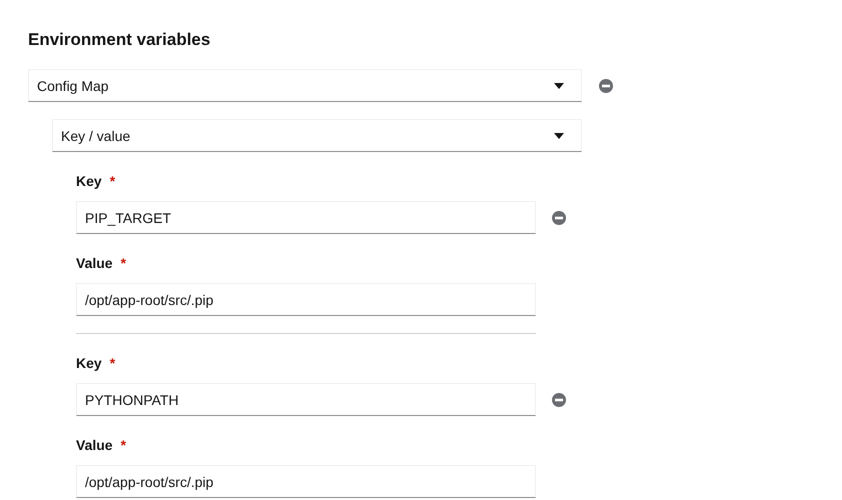 This screenshot has width=842, height=500. What do you see at coordinates (306, 217) in the screenshot?
I see `input-field: PIP_TARGET` at bounding box center [306, 217].